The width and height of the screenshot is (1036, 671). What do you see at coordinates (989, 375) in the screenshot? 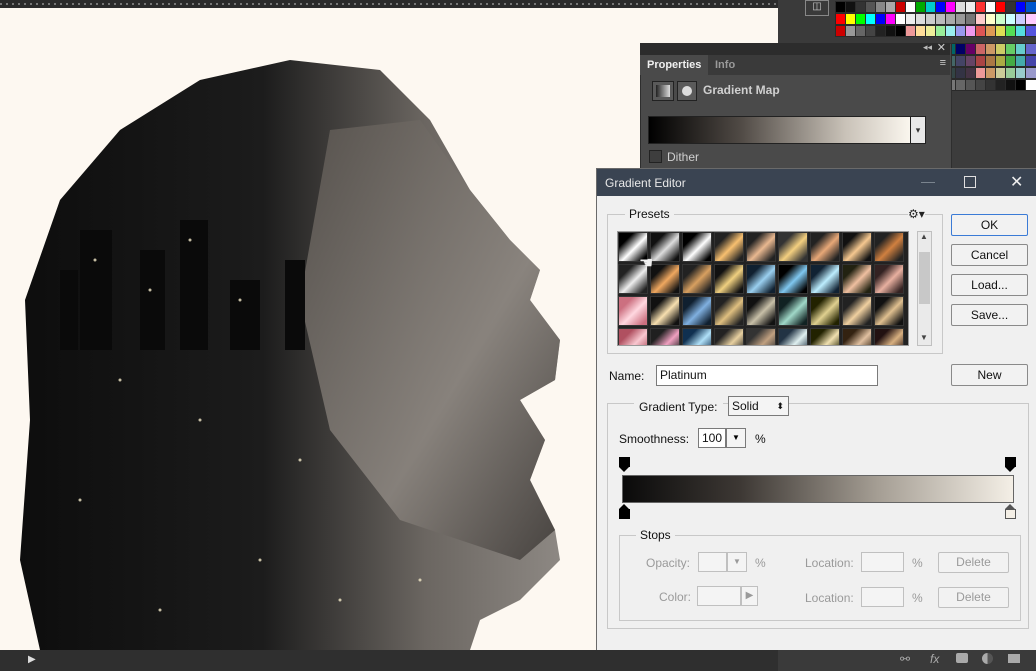
I see `new-button: New` at bounding box center [989, 375].